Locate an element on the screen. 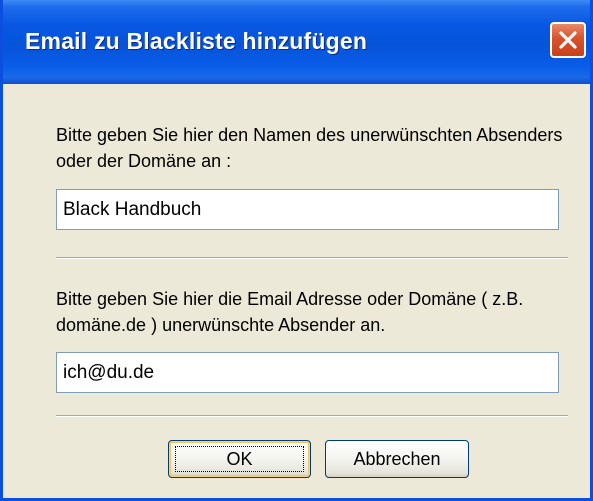  window-title: Email zu Blackliste hinzufügen is located at coordinates (196, 41).